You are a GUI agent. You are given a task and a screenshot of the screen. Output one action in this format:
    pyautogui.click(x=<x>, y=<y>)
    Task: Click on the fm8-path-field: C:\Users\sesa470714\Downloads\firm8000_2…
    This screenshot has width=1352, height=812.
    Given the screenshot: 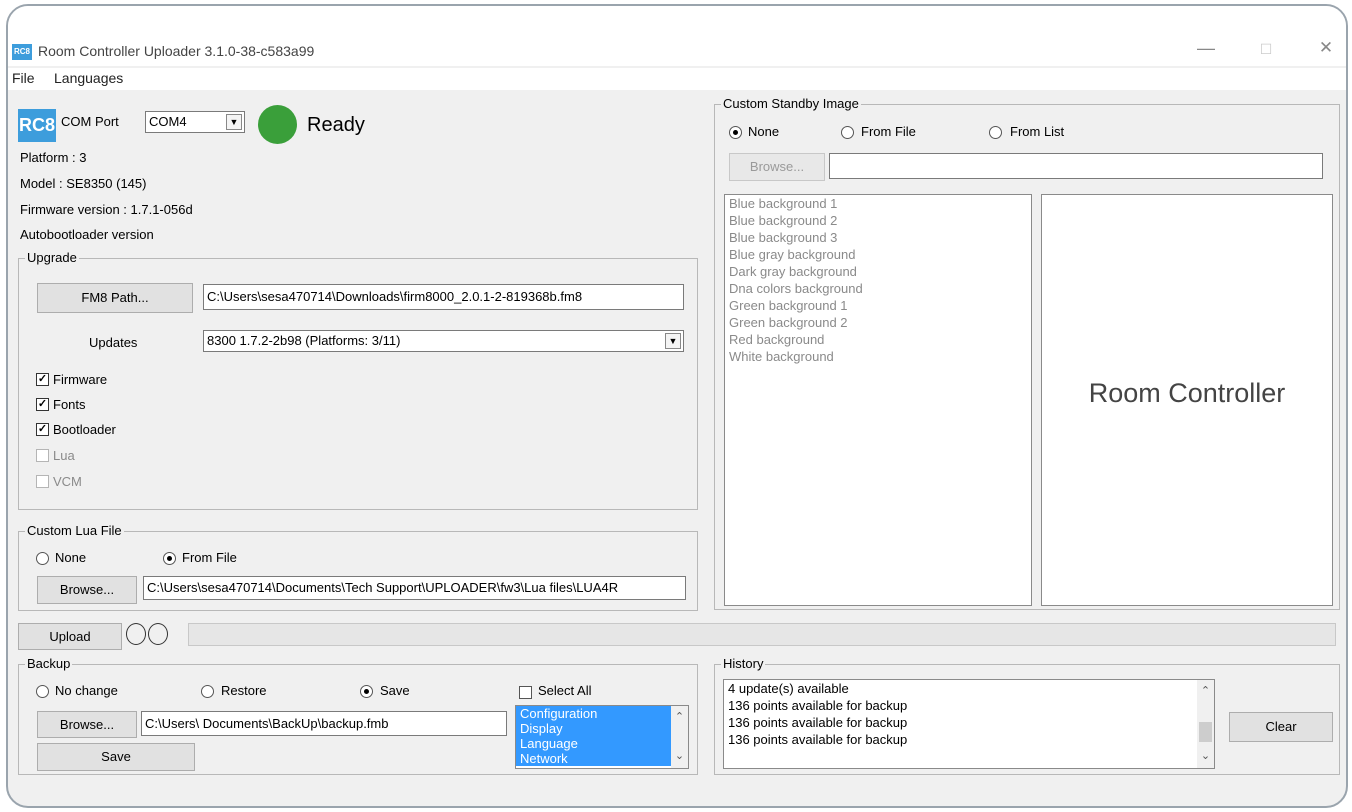 What is the action you would take?
    pyautogui.click(x=443, y=297)
    